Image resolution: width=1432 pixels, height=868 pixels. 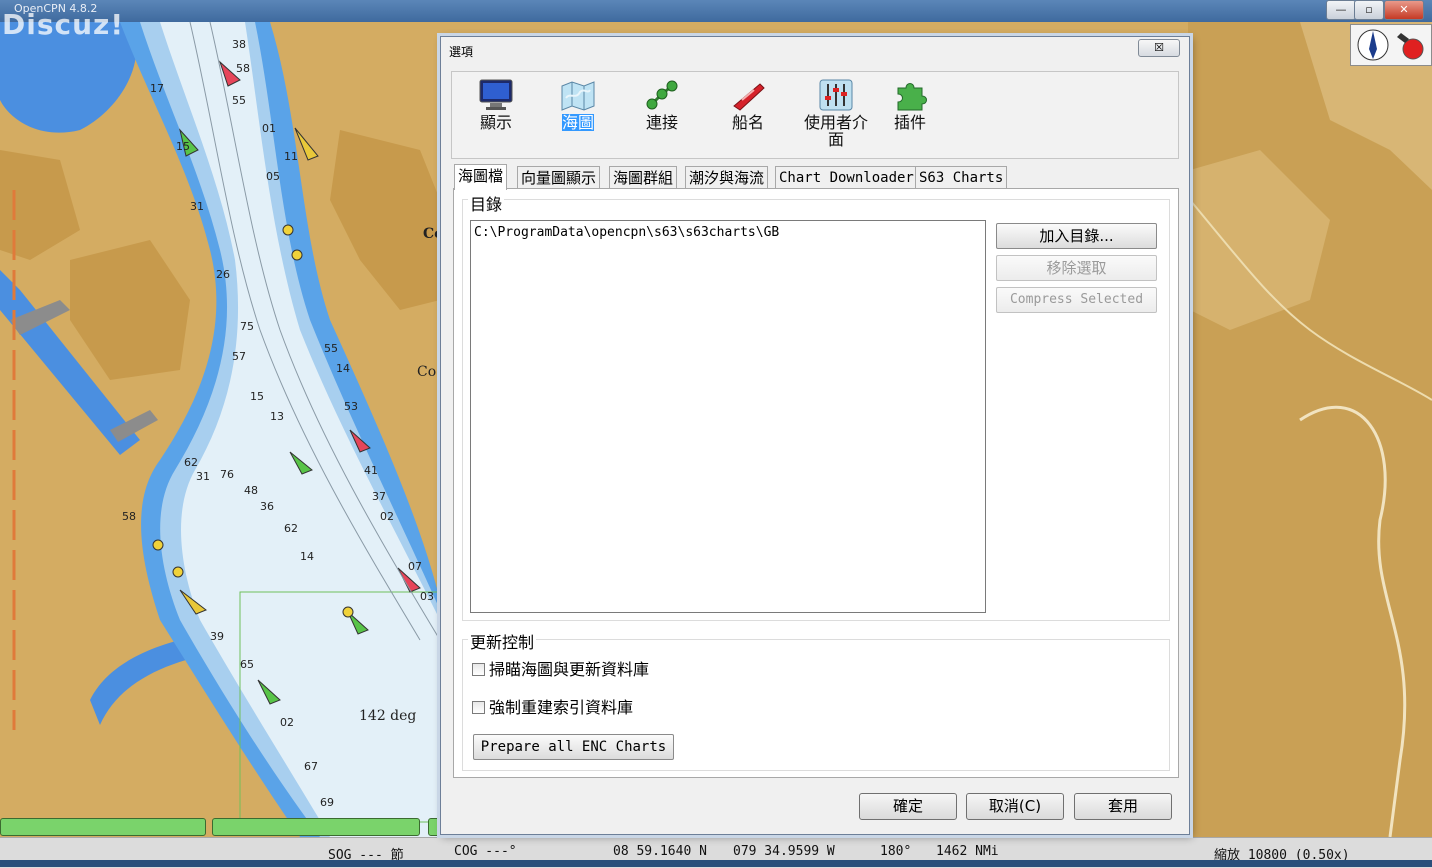 I want to click on tool-connections: 連接, so click(x=662, y=105).